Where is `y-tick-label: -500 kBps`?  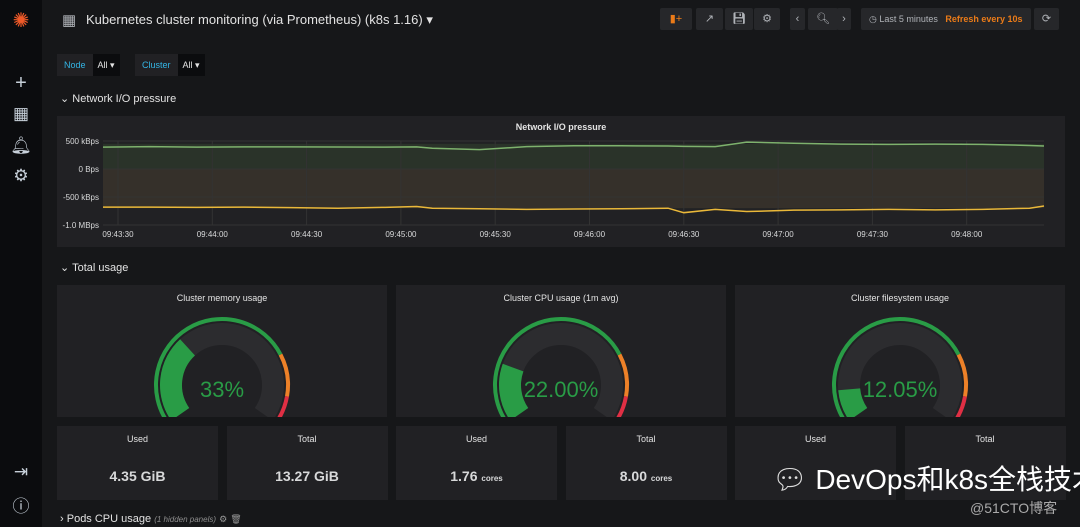 y-tick-label: -500 kBps is located at coordinates (81, 197).